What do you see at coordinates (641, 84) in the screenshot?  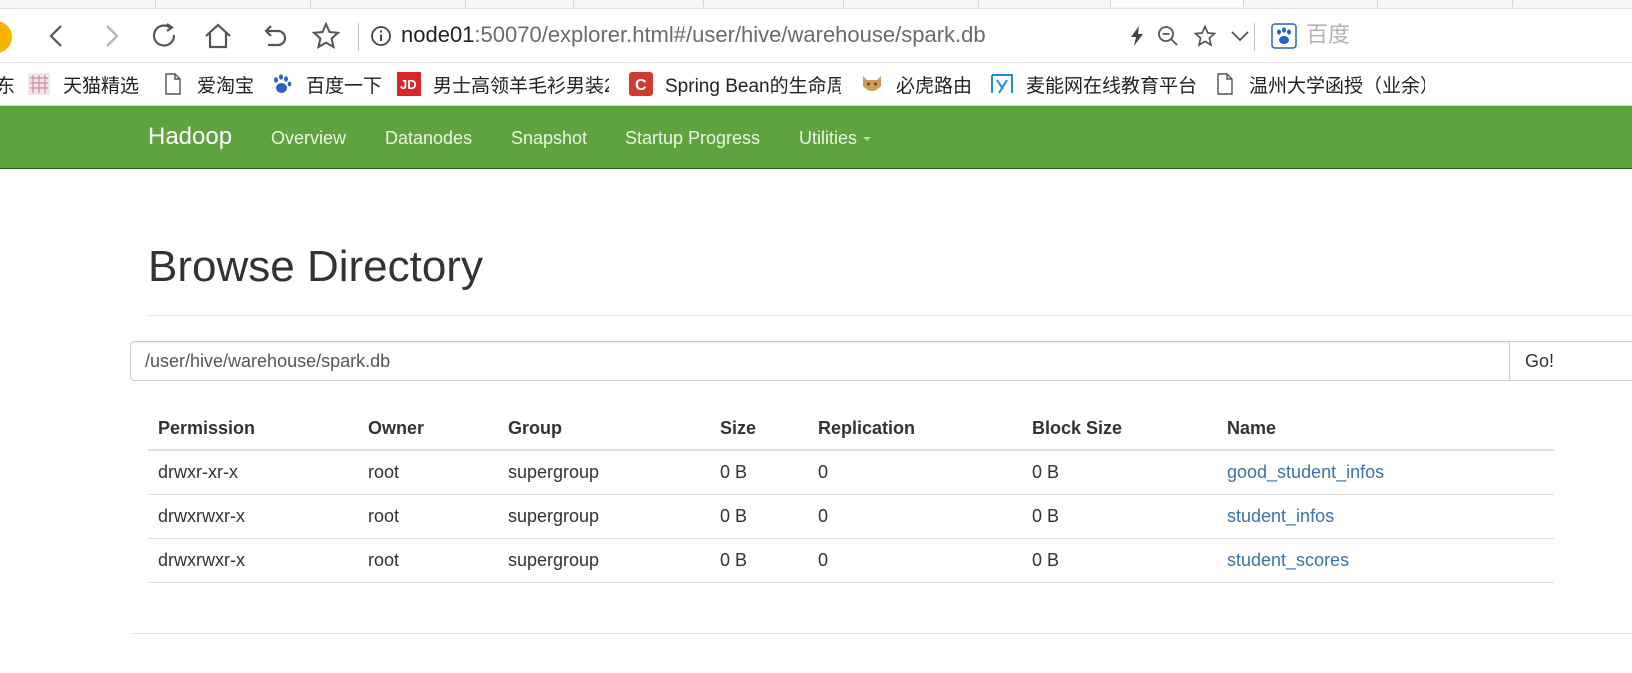 I see `c-icon: C` at bounding box center [641, 84].